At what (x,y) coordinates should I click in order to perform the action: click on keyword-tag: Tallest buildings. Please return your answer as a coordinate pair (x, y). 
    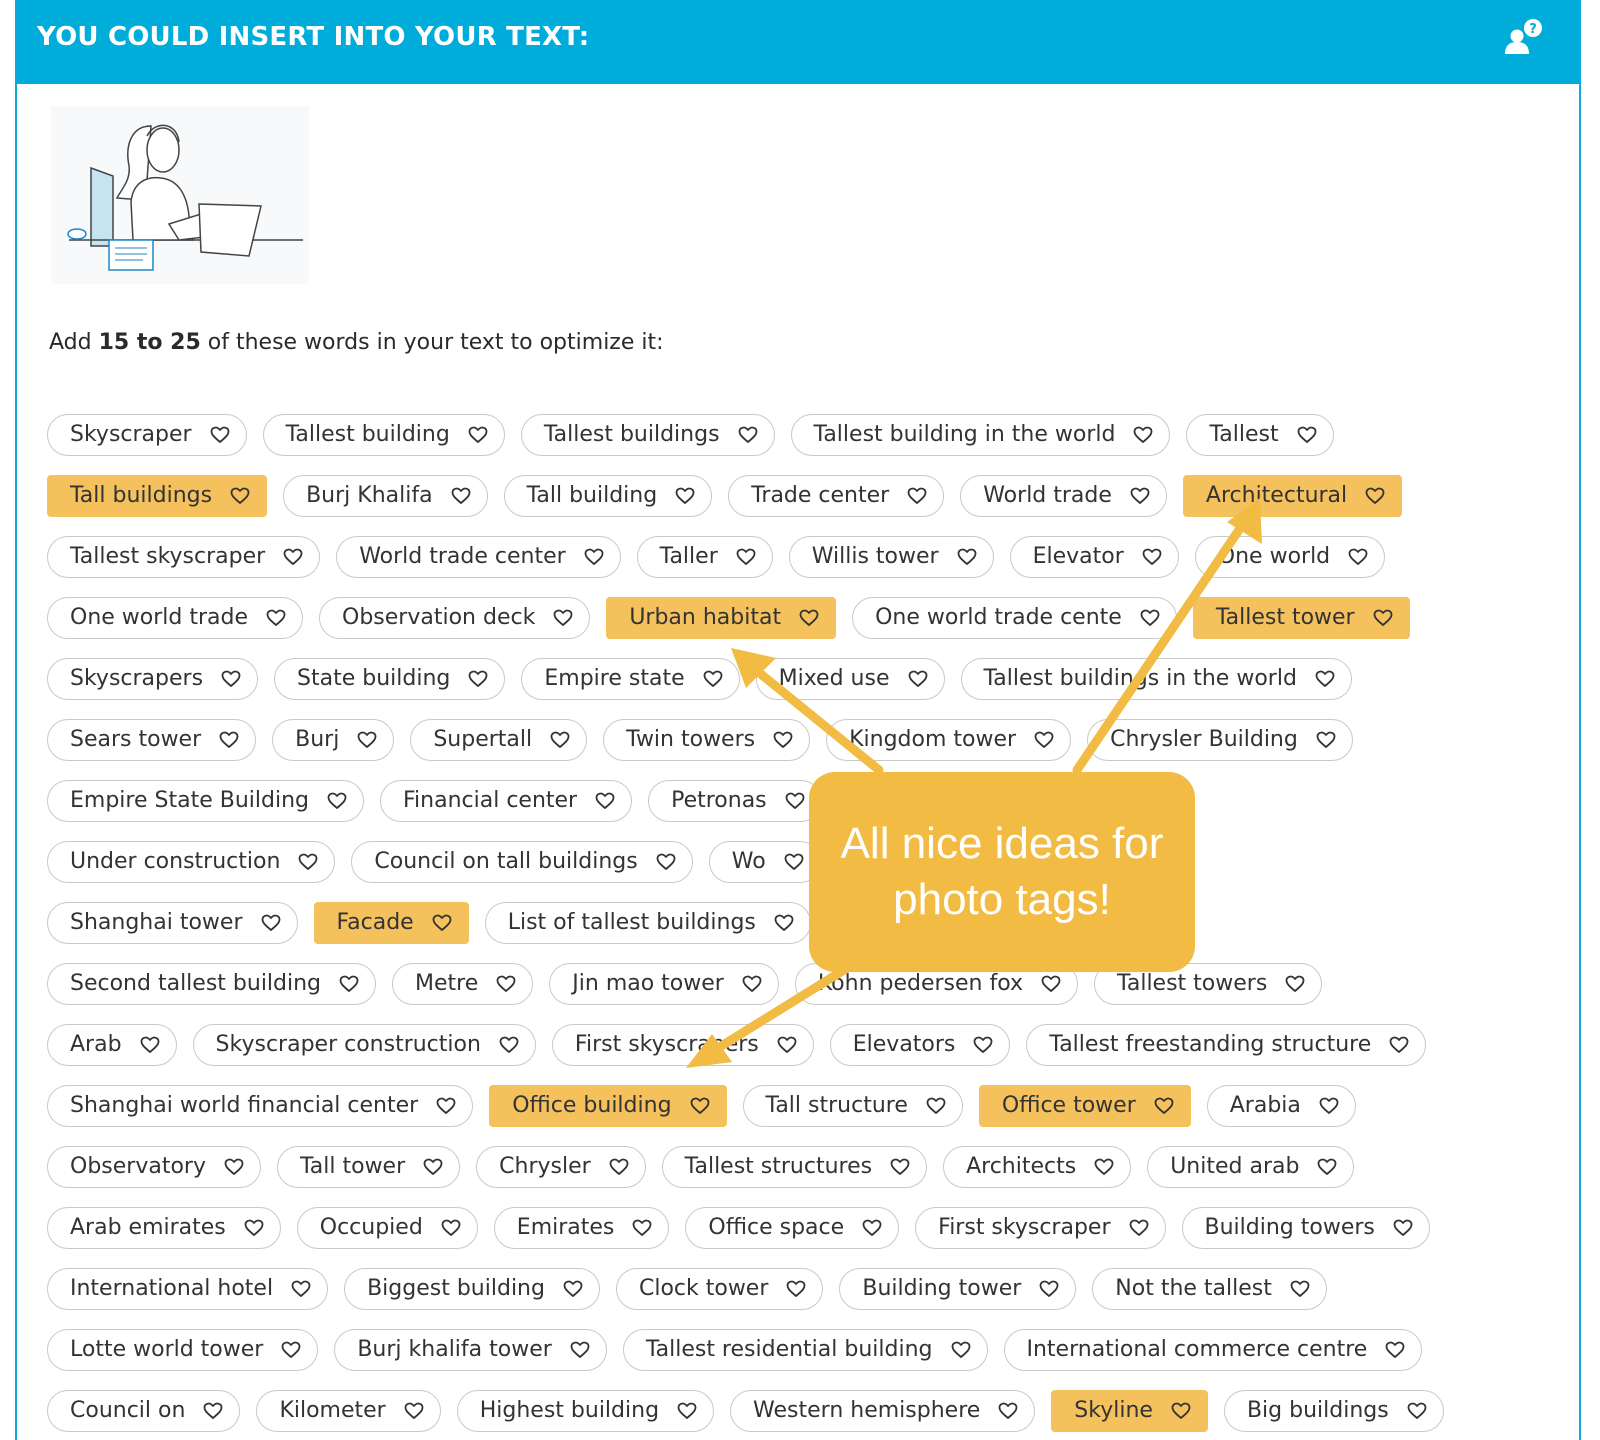
    Looking at the image, I should click on (647, 434).